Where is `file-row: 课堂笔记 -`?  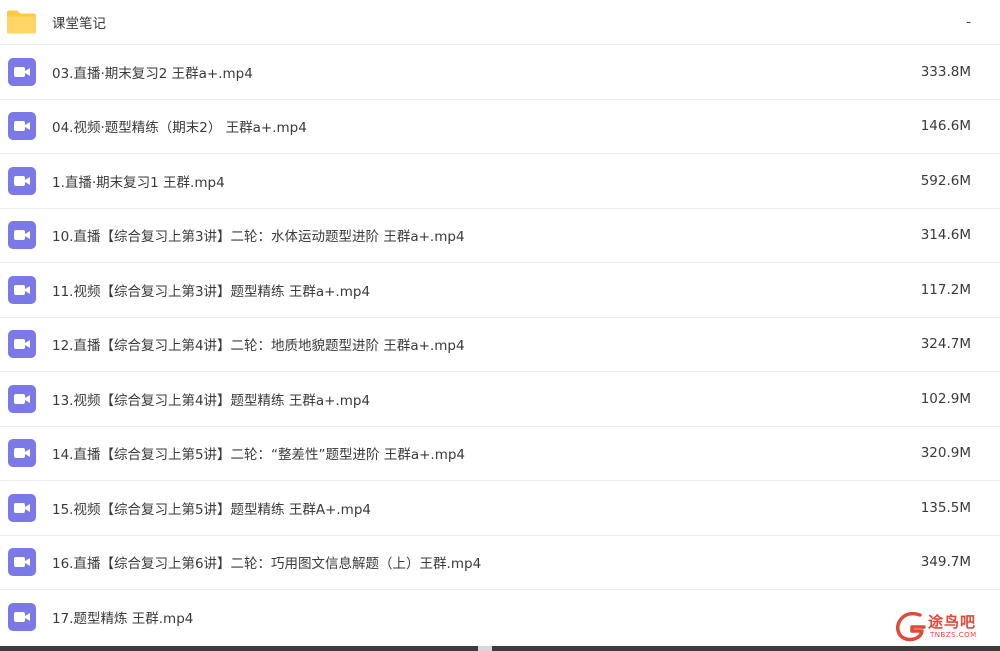
file-row: 课堂笔记 - is located at coordinates (500, 22).